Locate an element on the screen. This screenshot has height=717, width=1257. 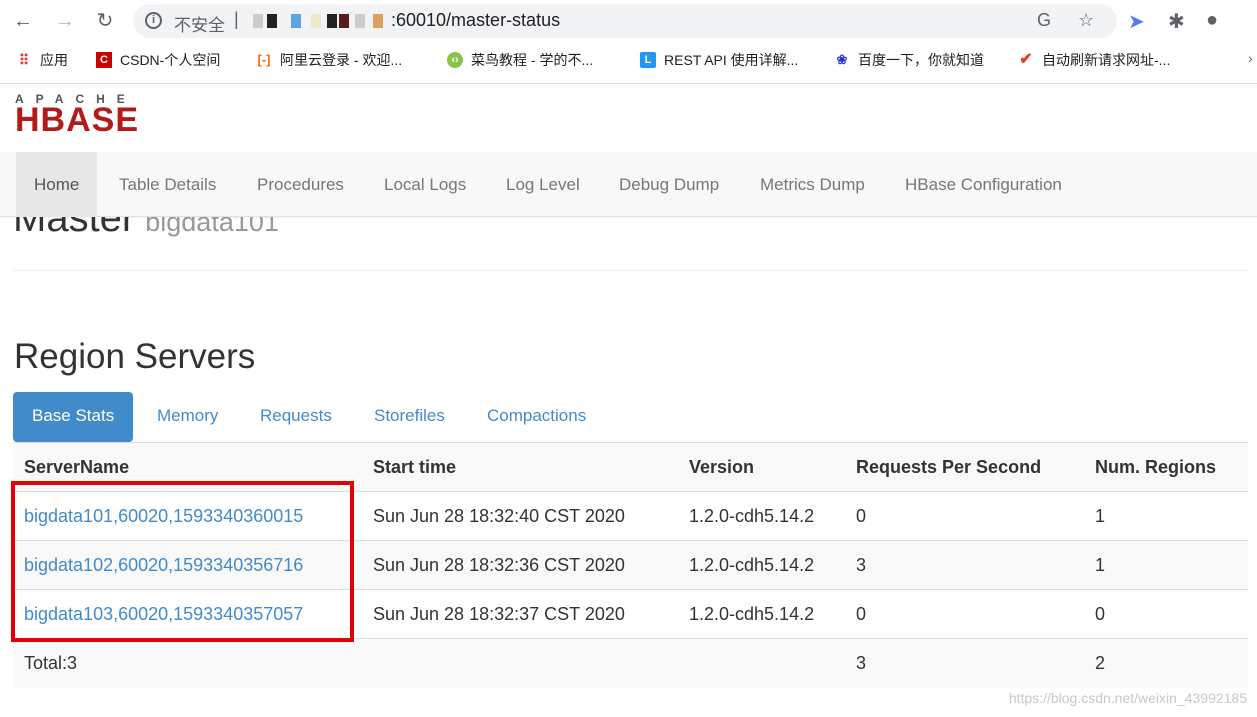
hbase-logo: APACHE HBASE is located at coordinates (77, 116).